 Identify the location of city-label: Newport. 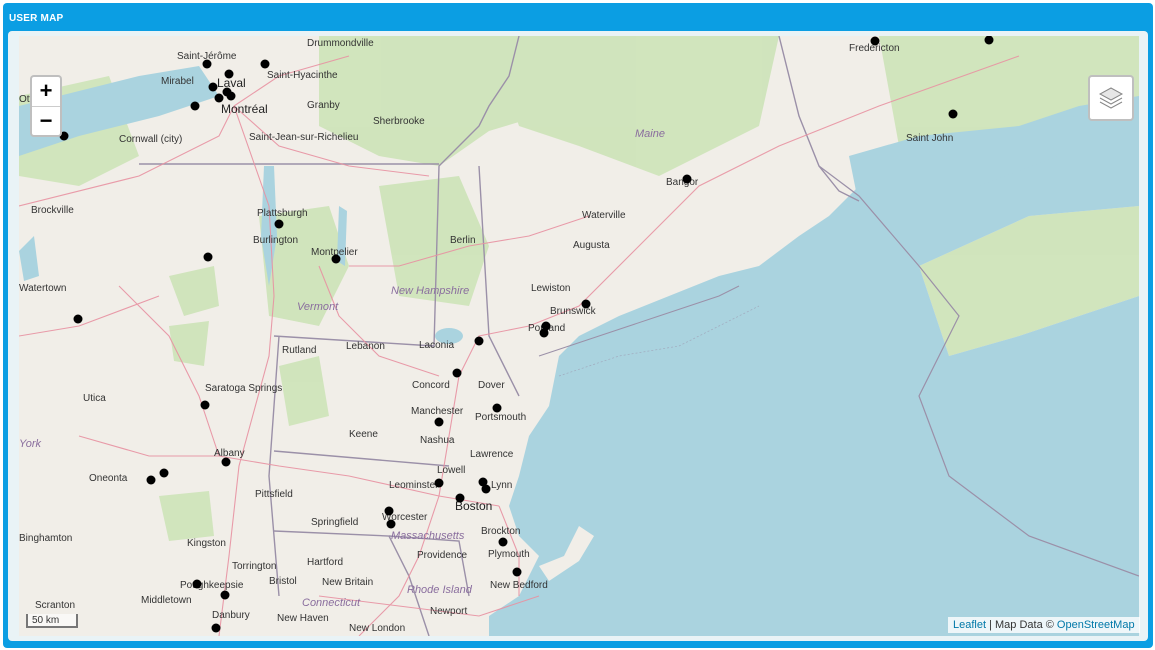
(448, 611).